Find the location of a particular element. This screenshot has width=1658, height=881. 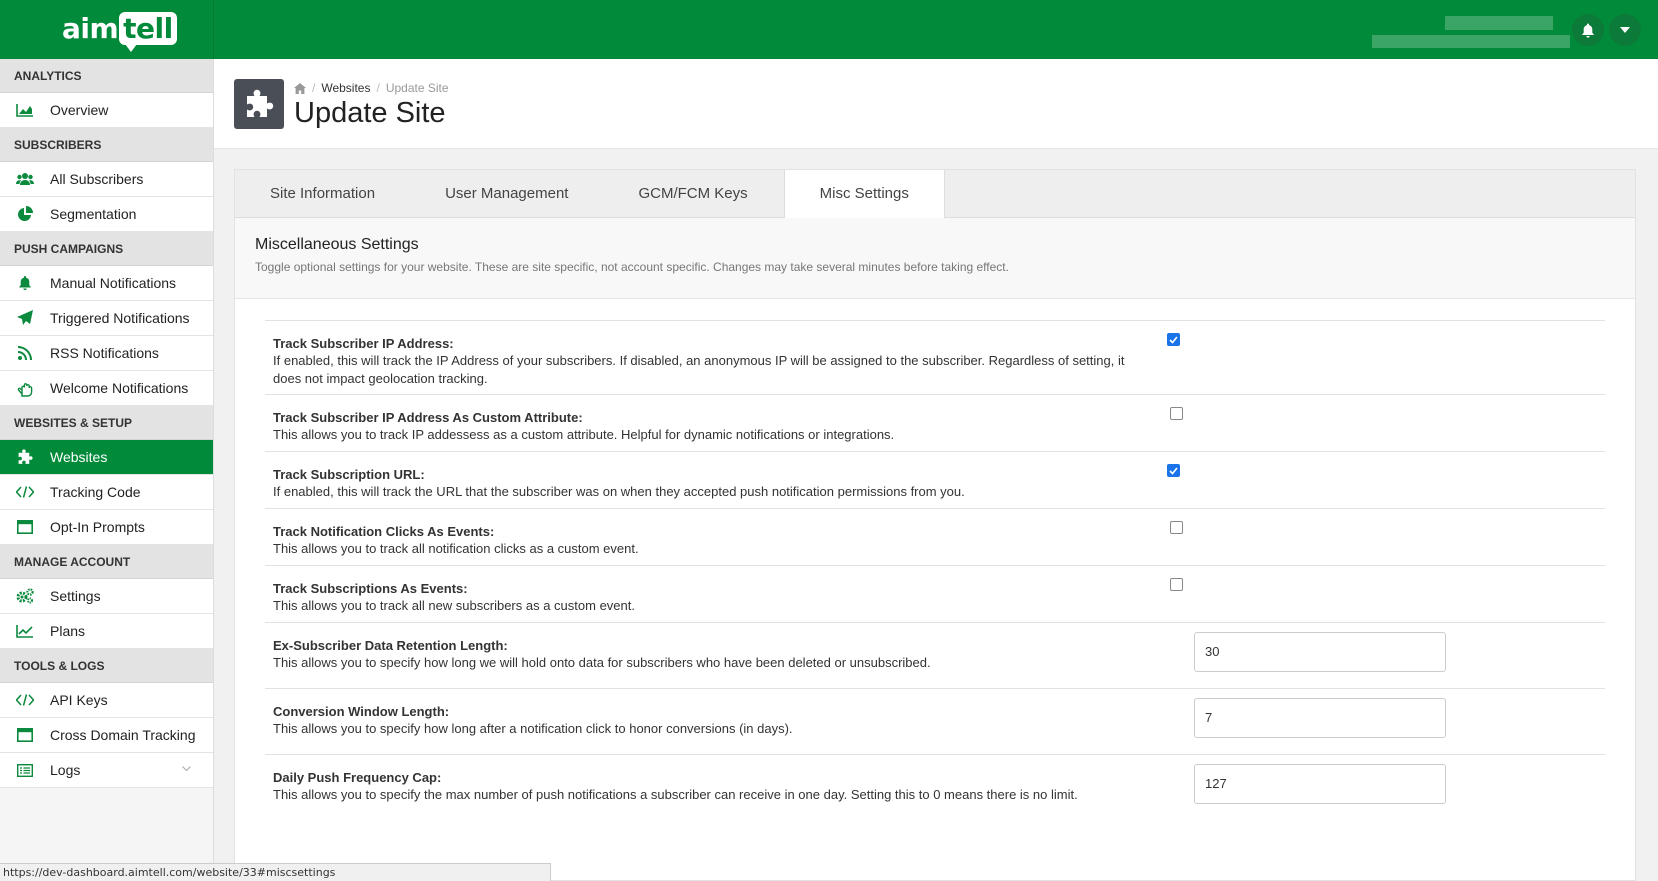

tab-misc-settings: Misc Settings is located at coordinates (864, 194).